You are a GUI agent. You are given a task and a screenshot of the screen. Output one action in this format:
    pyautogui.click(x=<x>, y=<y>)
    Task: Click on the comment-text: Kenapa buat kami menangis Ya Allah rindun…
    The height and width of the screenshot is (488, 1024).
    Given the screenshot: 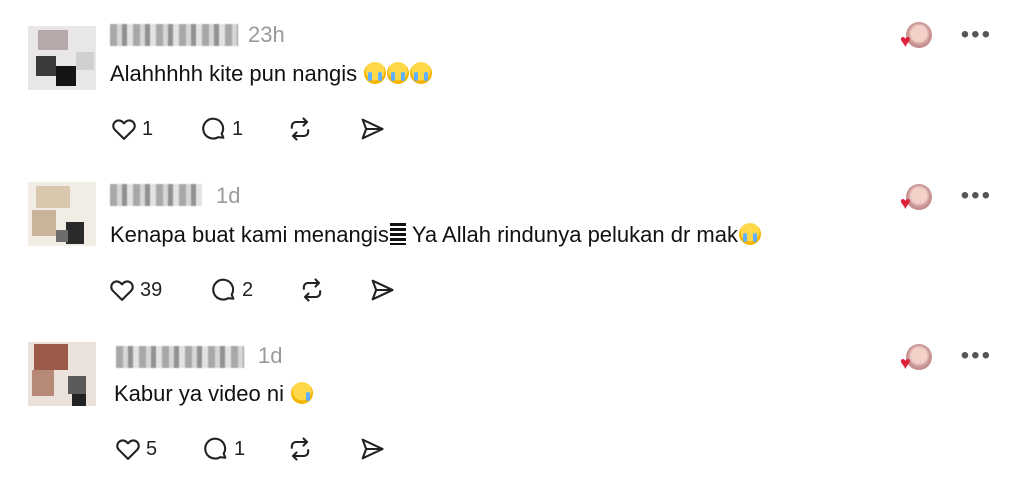 What is the action you would take?
    pyautogui.click(x=435, y=235)
    